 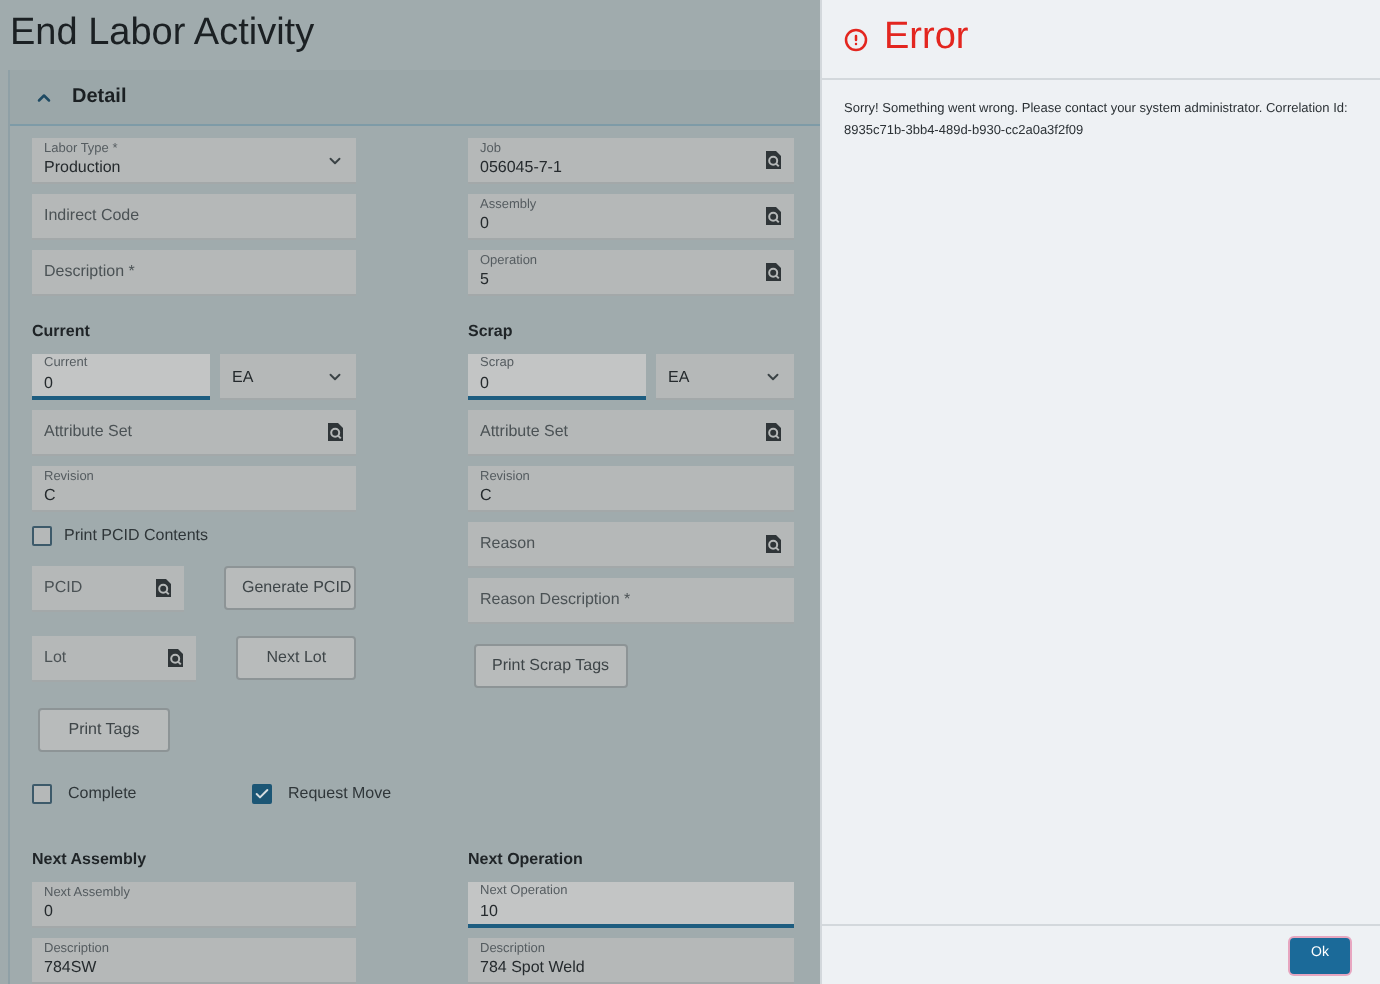 I want to click on action-button: Generate PCID, so click(x=290, y=588).